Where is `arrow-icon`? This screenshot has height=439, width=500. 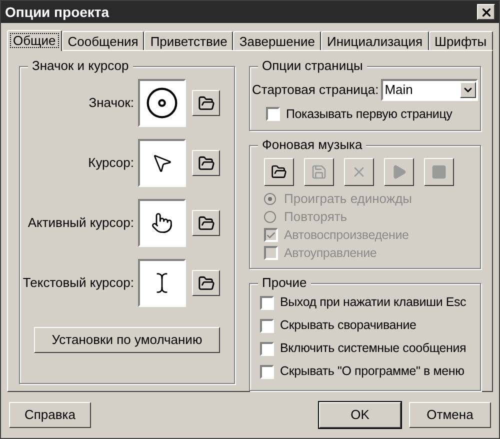 arrow-icon is located at coordinates (162, 163).